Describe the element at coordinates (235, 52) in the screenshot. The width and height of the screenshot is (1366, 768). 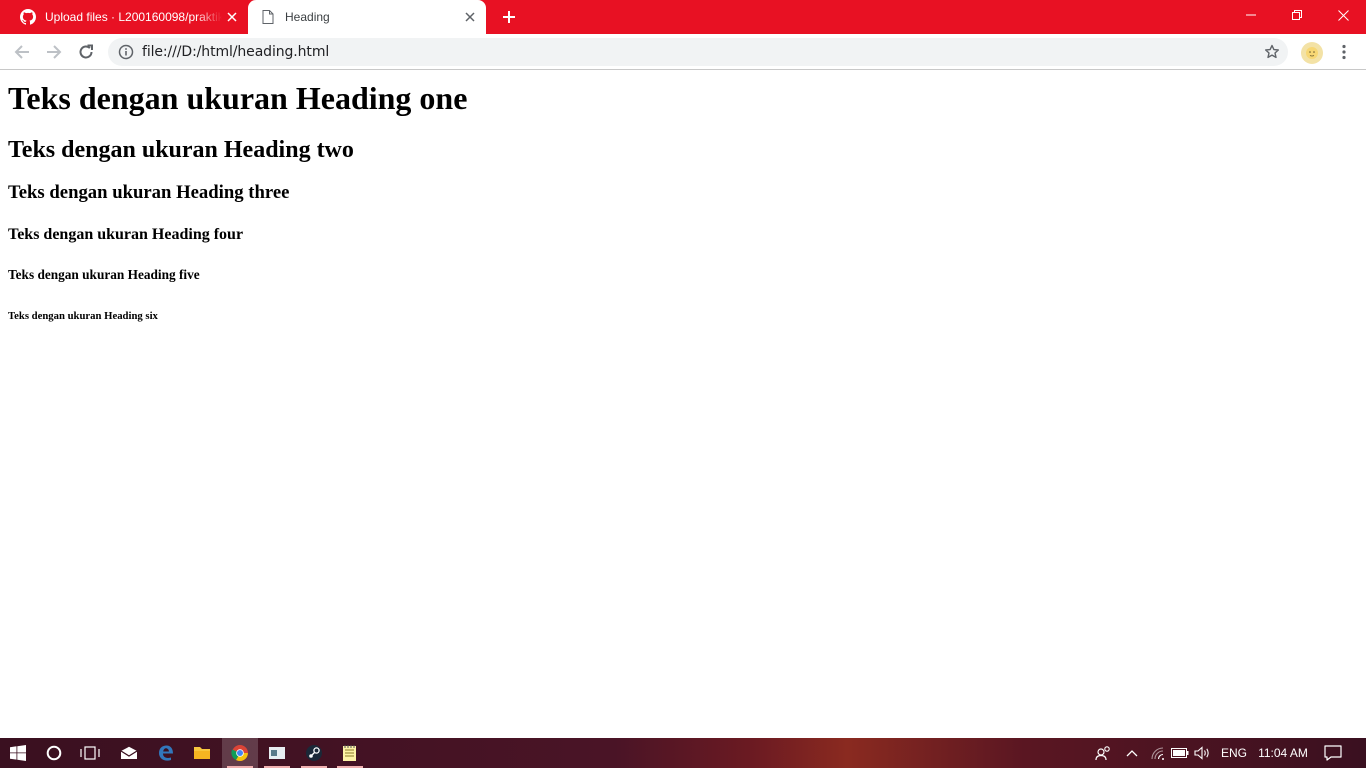
I see `url-text: file:///D:/html/heading.html` at that location.